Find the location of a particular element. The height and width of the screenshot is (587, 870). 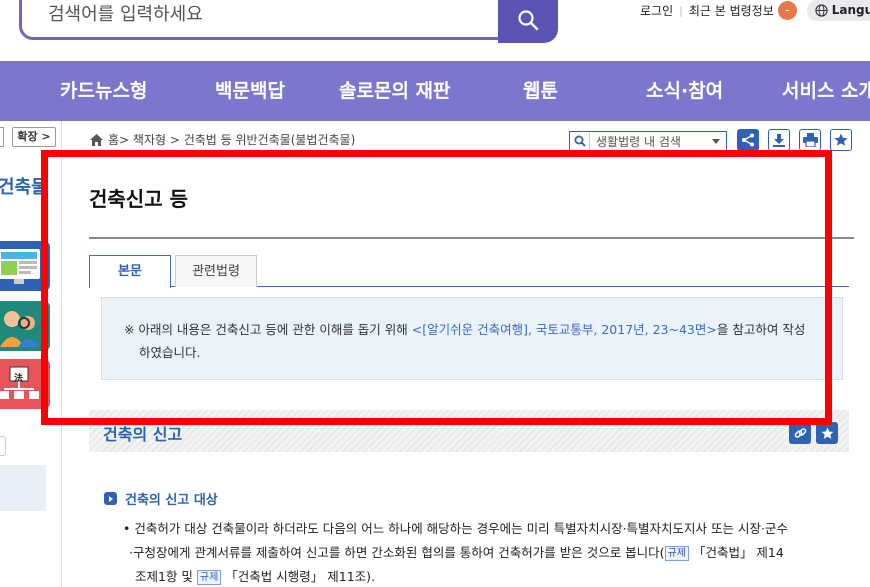

download-icon is located at coordinates (779, 140).